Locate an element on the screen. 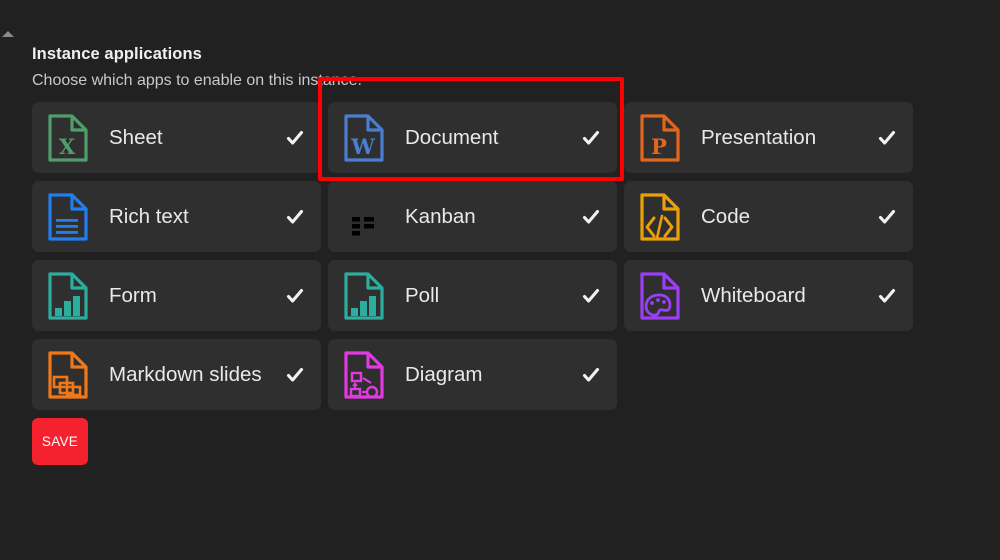 The height and width of the screenshot is (560, 1000). app-card-label: Code is located at coordinates (726, 216).